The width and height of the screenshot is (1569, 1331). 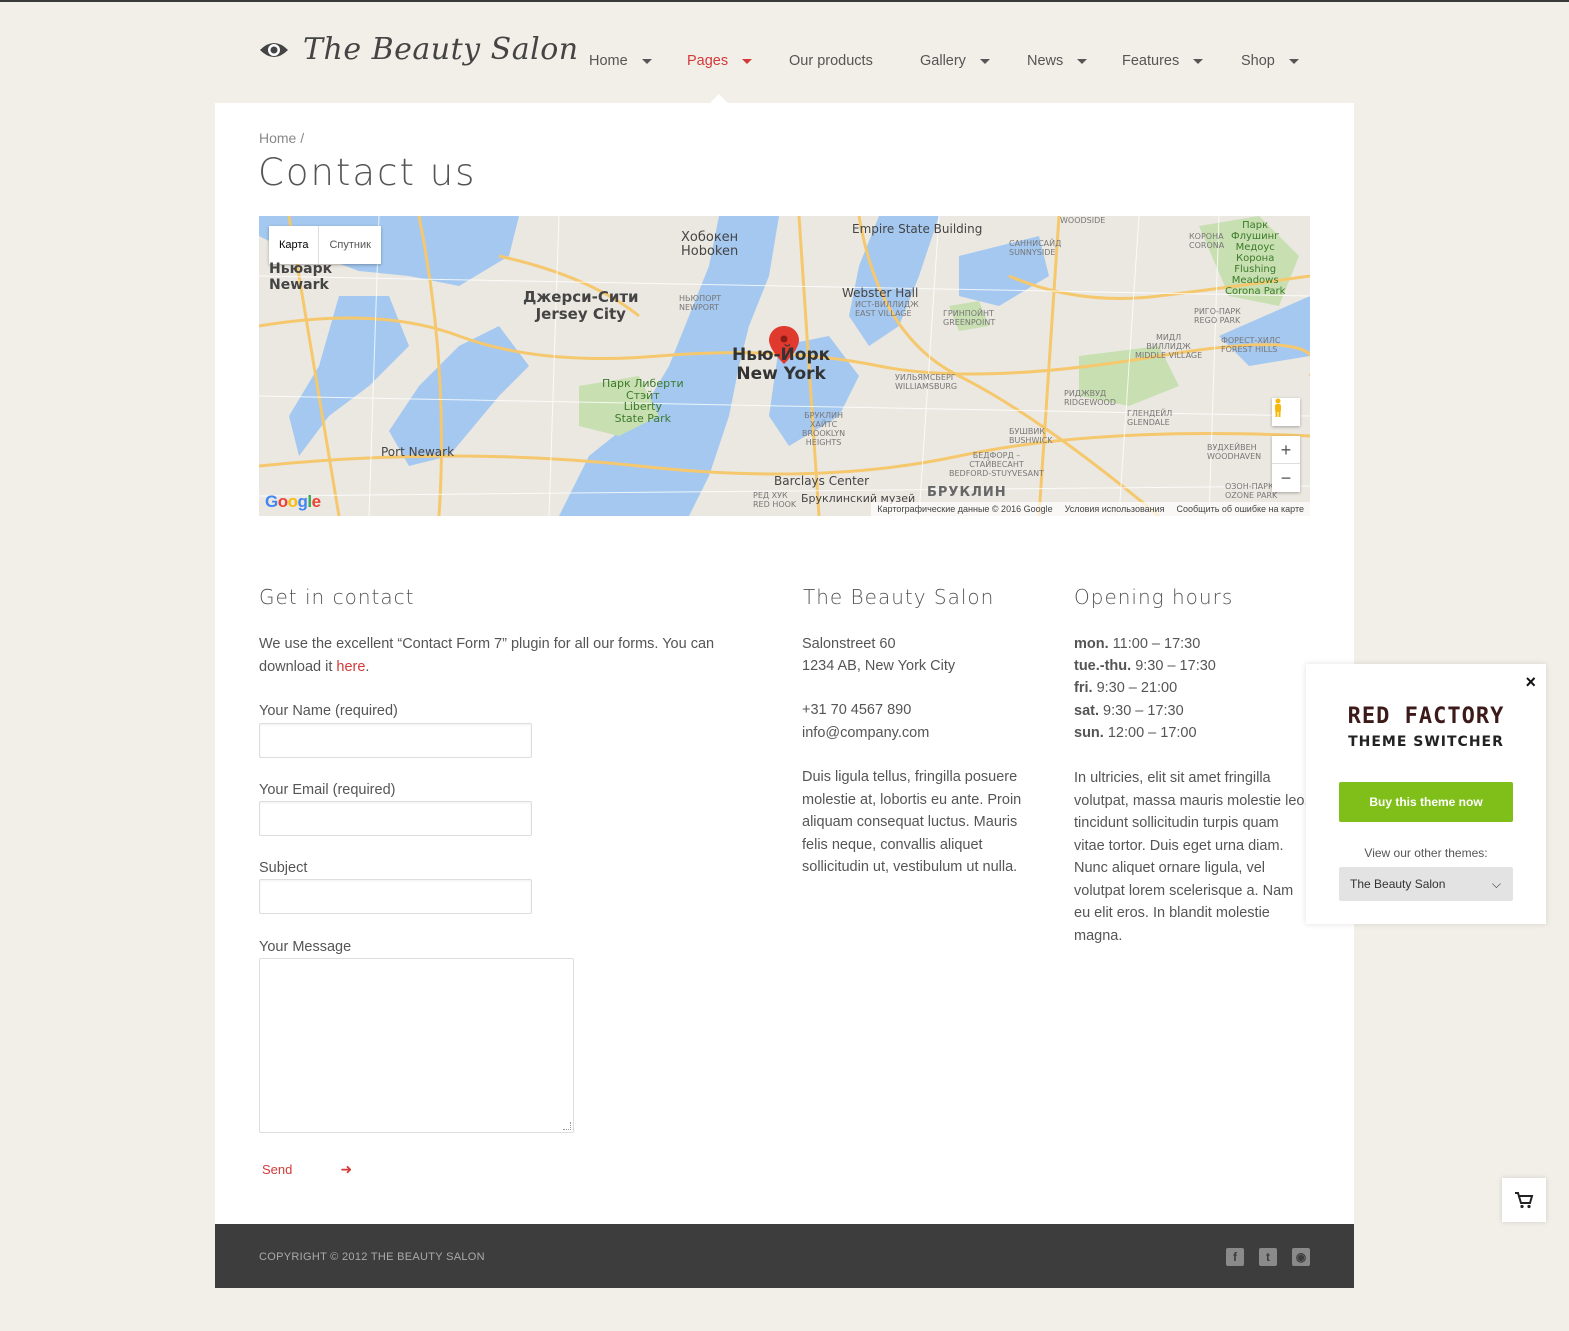 I want to click on map-label-ozone-park: ОЗОН-ПАРК OZONE PARK, so click(x=1251, y=491).